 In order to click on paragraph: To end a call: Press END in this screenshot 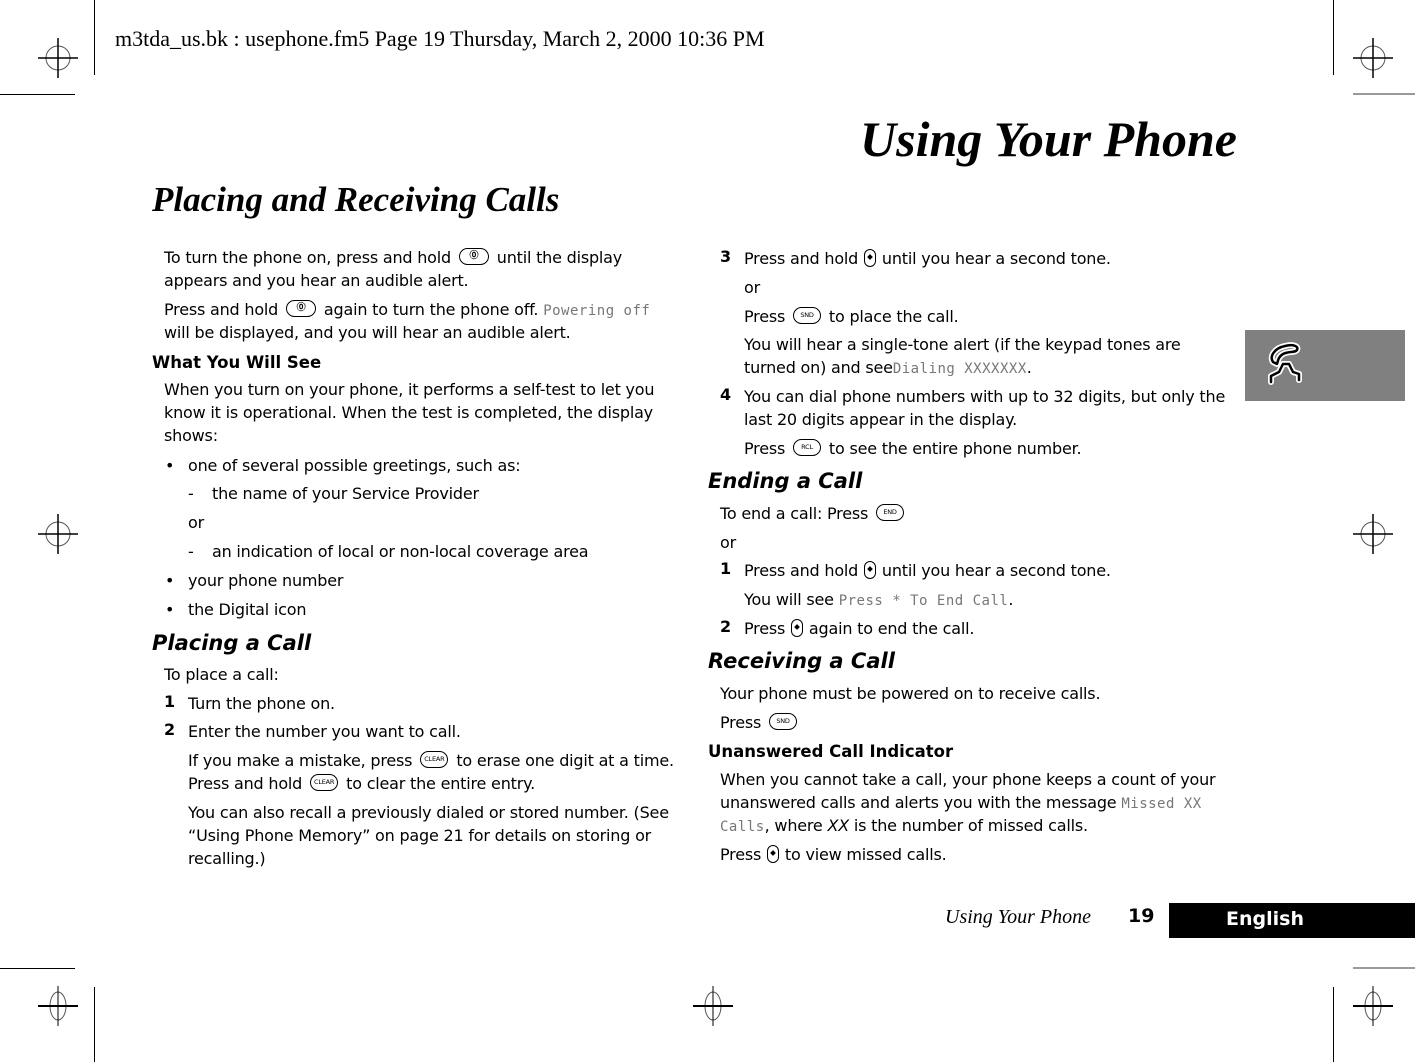, I will do `click(813, 513)`.